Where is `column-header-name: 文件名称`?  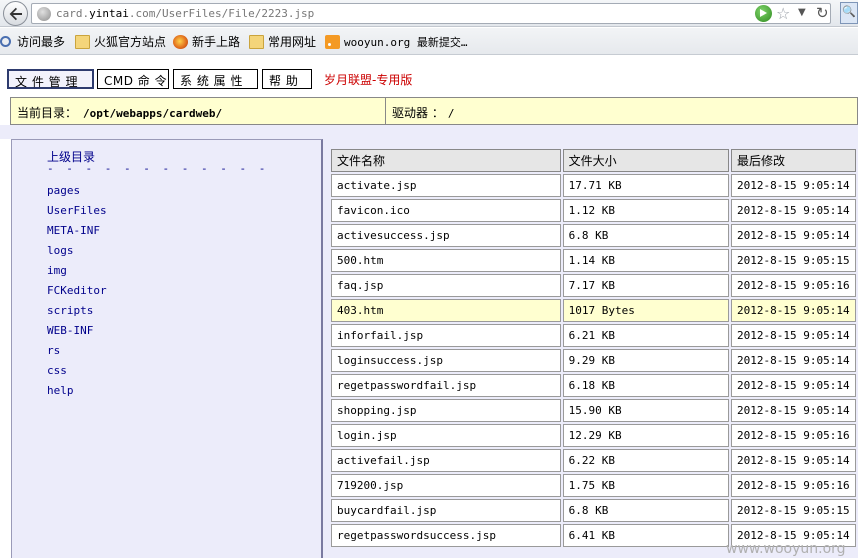 column-header-name: 文件名称 is located at coordinates (446, 160).